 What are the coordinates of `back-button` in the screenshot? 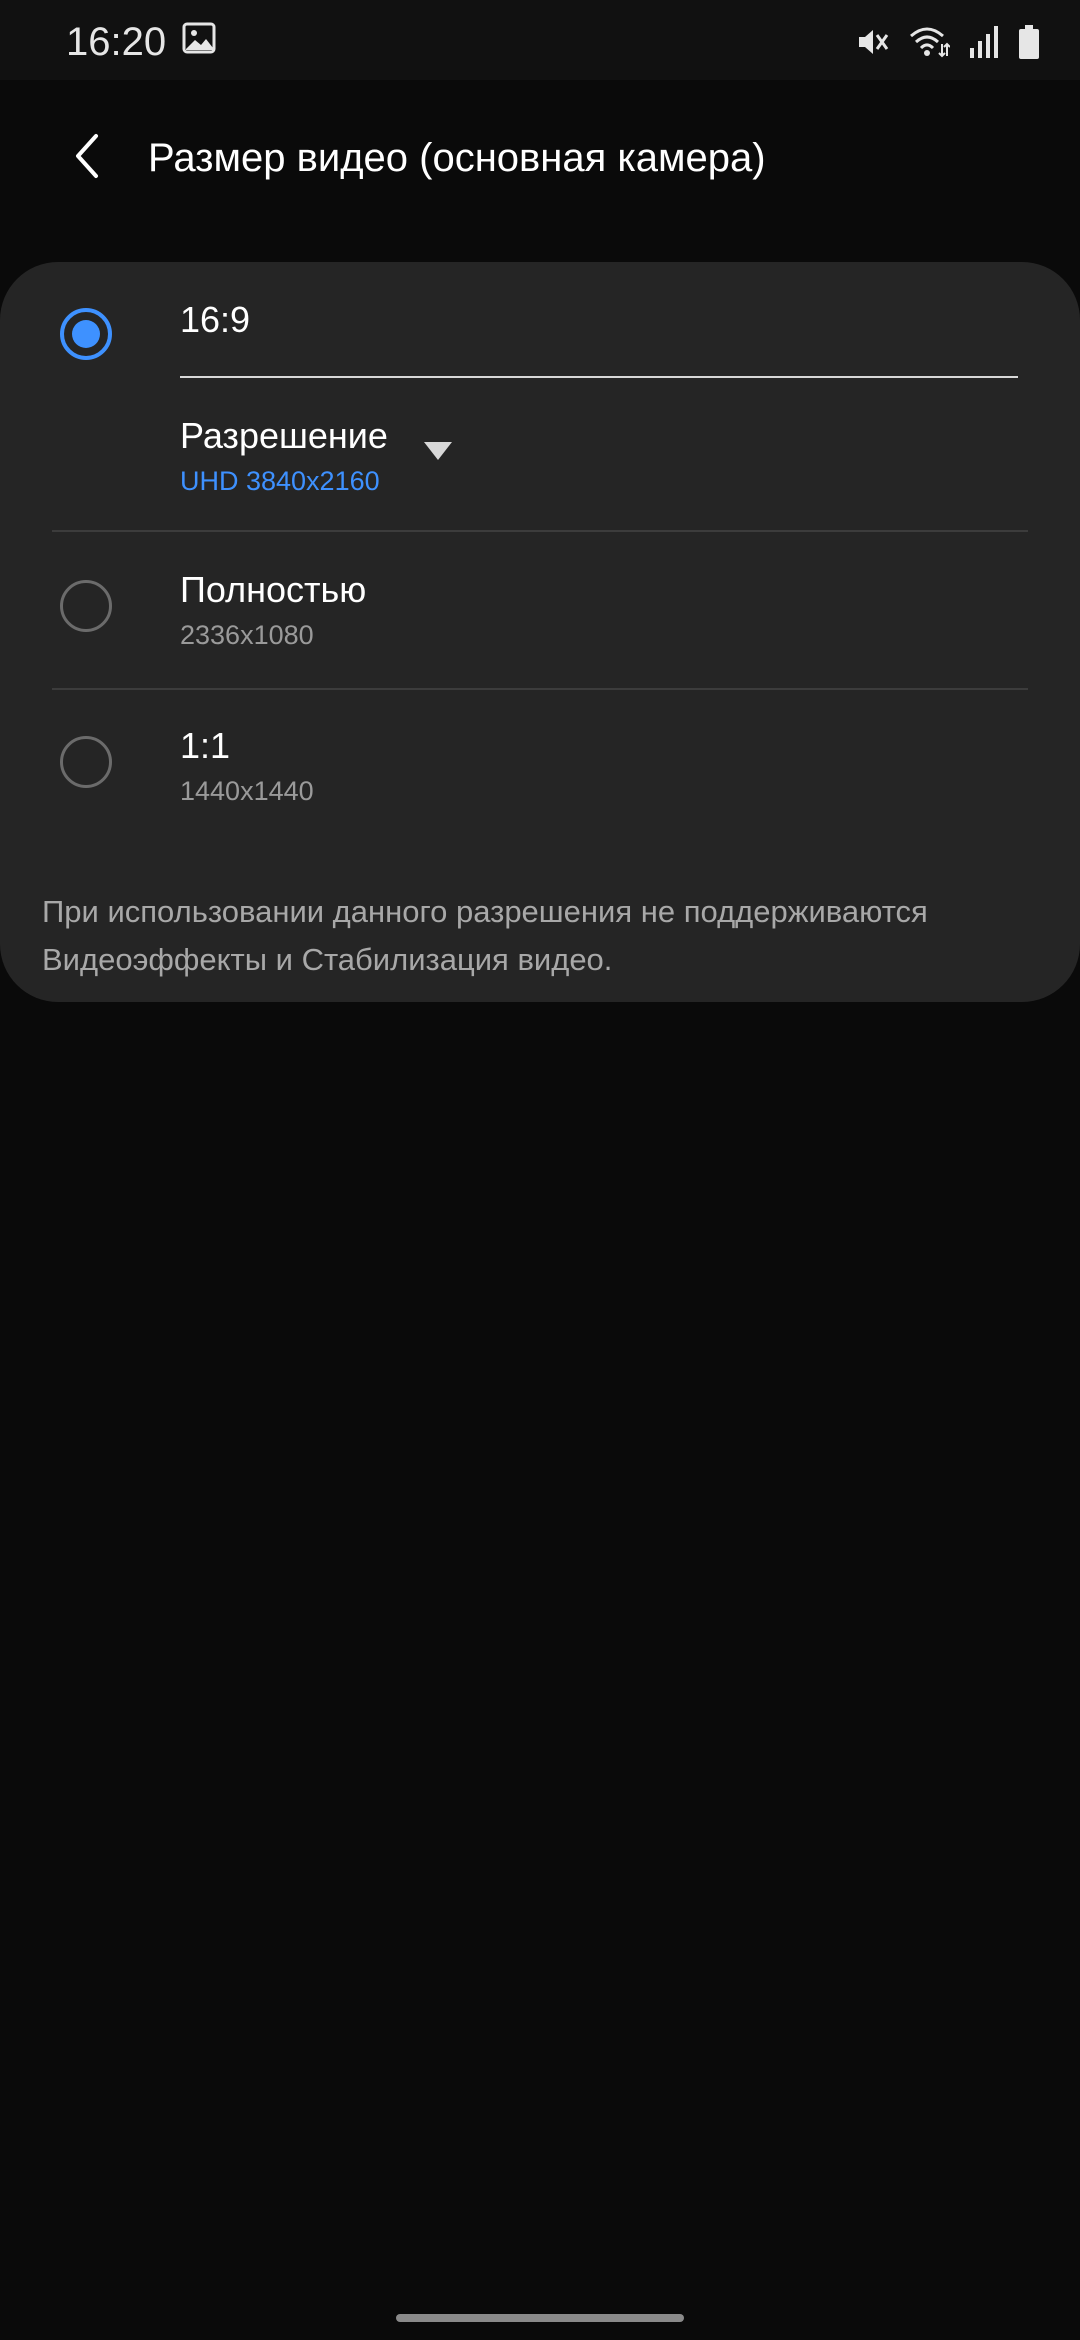 It's located at (88, 156).